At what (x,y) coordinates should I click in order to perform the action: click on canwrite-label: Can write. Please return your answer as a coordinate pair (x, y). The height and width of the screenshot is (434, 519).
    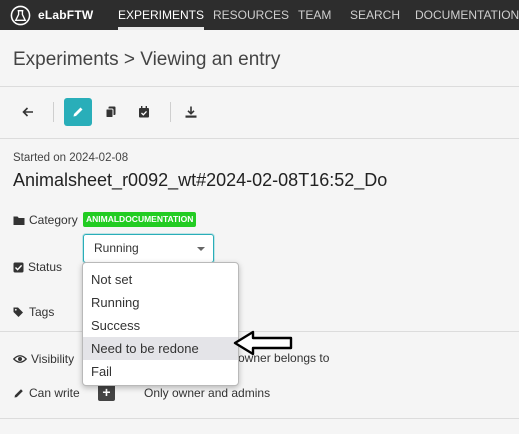
    Looking at the image, I should click on (46, 393).